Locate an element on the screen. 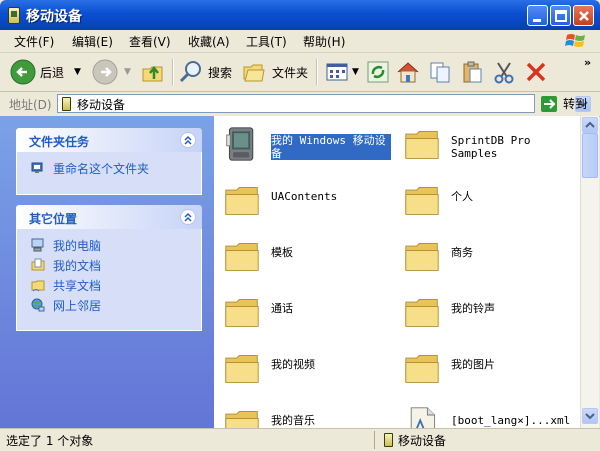 This screenshot has width=600, height=451. title-bar: 移动设备 is located at coordinates (300, 15).